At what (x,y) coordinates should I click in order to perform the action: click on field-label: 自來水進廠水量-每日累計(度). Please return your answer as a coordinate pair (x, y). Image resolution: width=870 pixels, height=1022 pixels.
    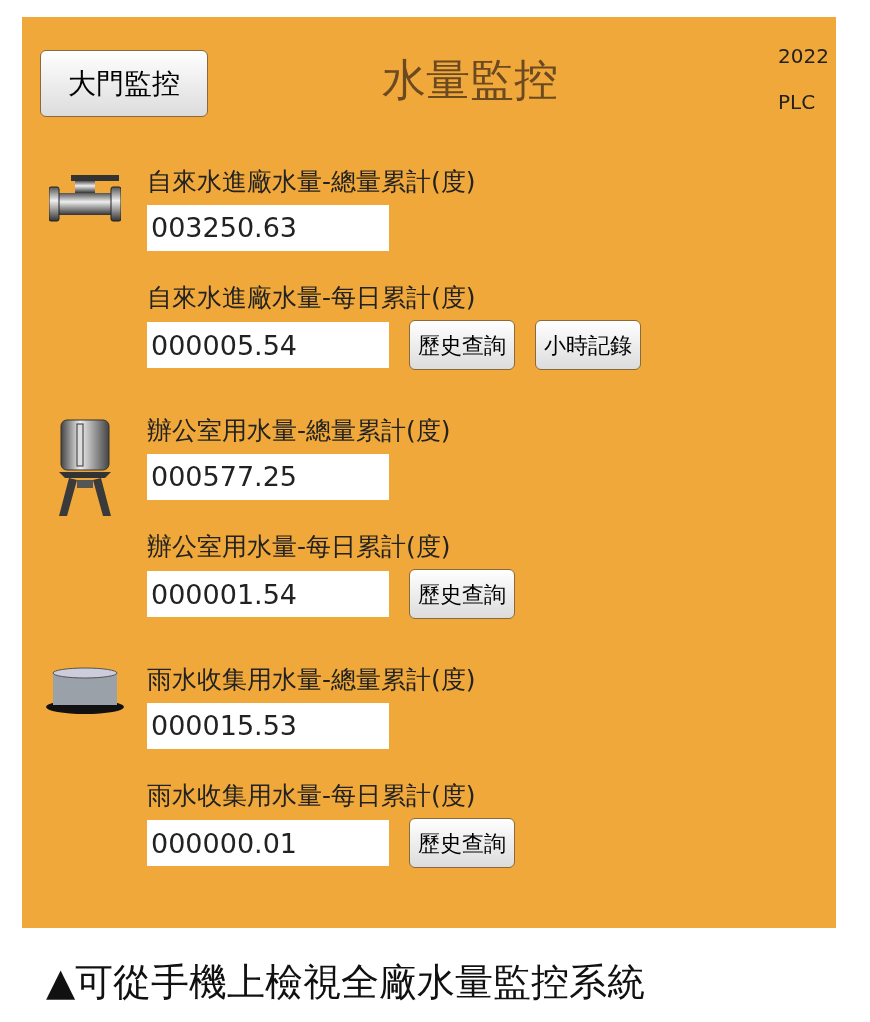
    Looking at the image, I should click on (312, 297).